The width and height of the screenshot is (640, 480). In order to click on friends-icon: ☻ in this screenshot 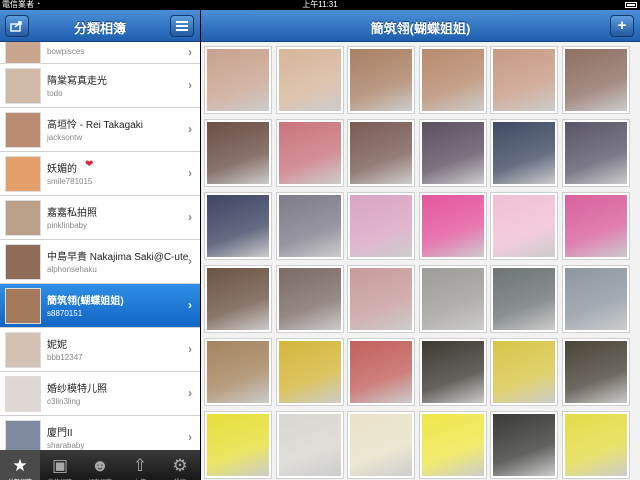, I will do `click(100, 465)`.